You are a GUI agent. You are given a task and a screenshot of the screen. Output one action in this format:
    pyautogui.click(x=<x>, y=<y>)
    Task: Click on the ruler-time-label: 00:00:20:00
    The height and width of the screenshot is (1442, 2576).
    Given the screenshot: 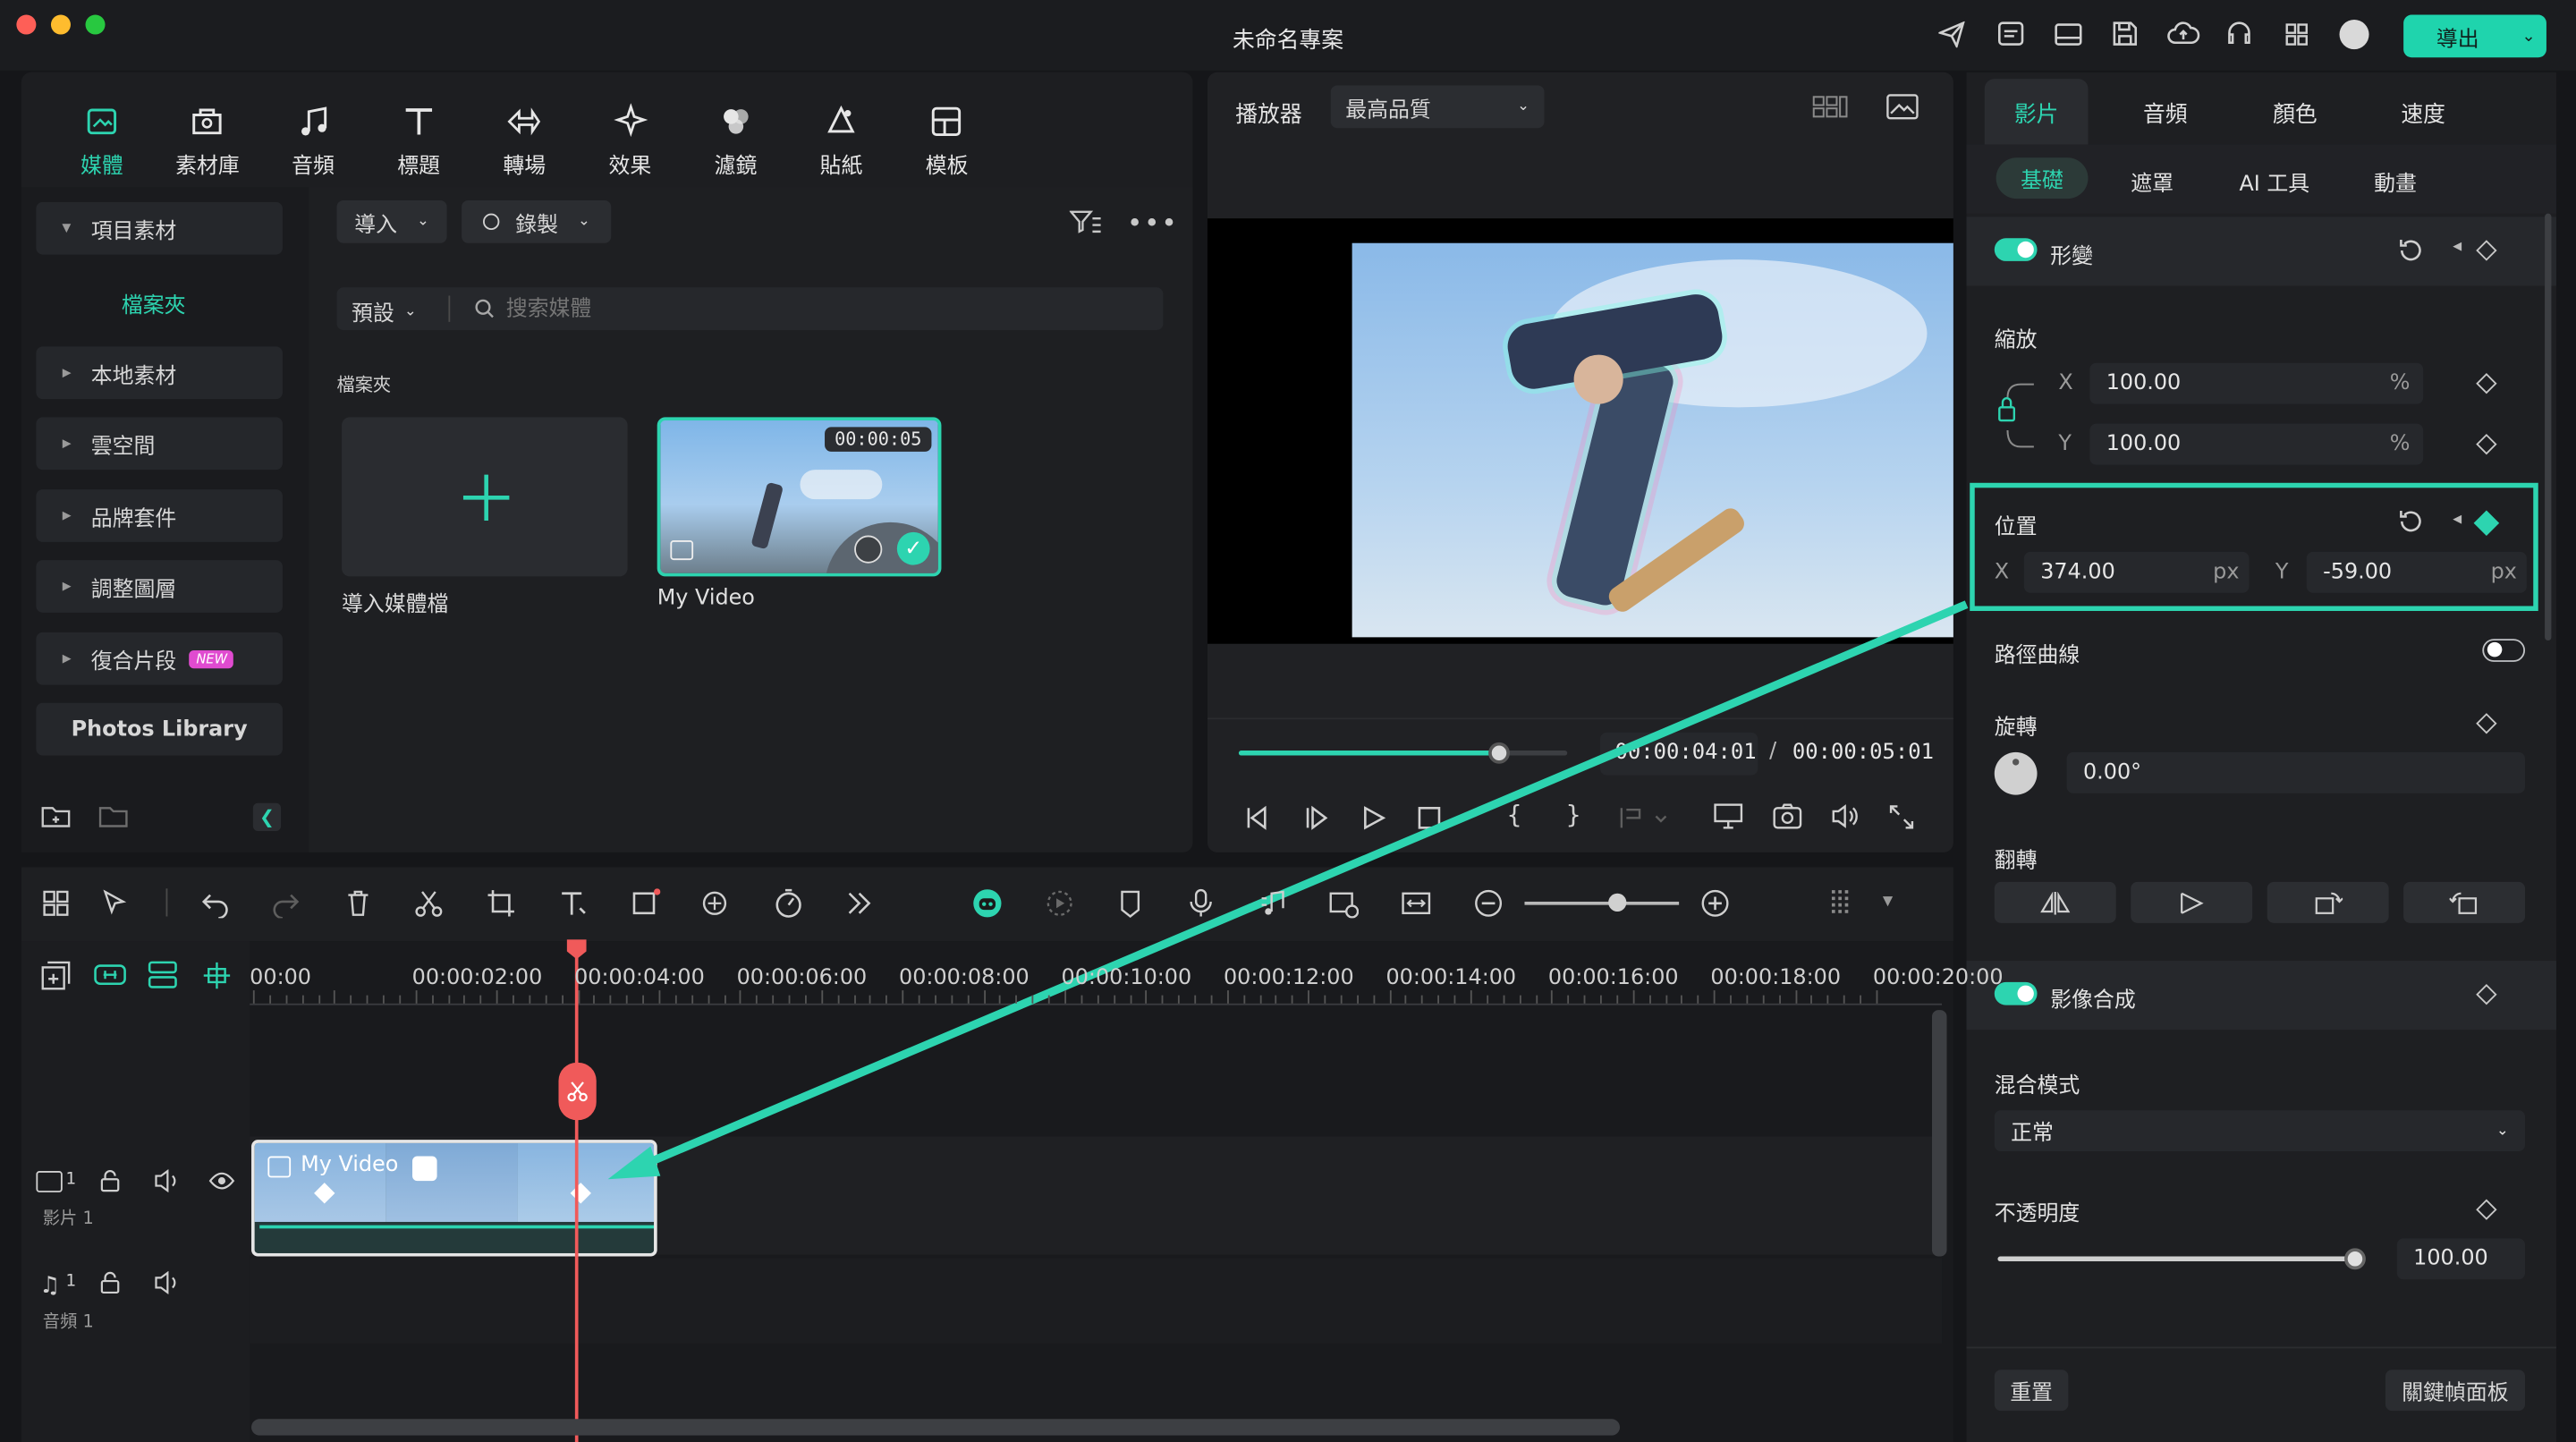 What is the action you would take?
    pyautogui.click(x=1938, y=978)
    